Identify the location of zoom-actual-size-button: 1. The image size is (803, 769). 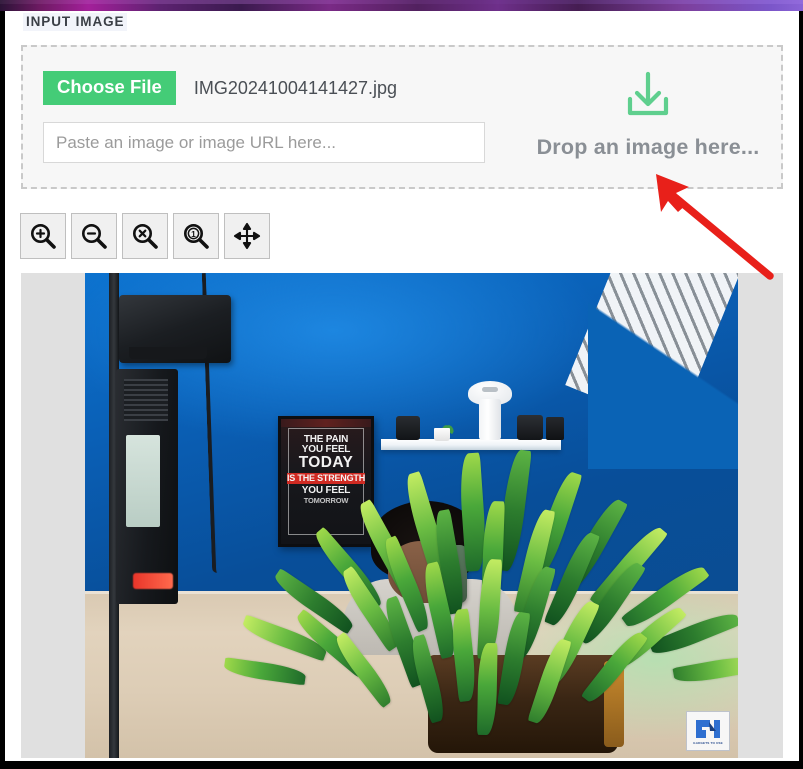
(196, 236).